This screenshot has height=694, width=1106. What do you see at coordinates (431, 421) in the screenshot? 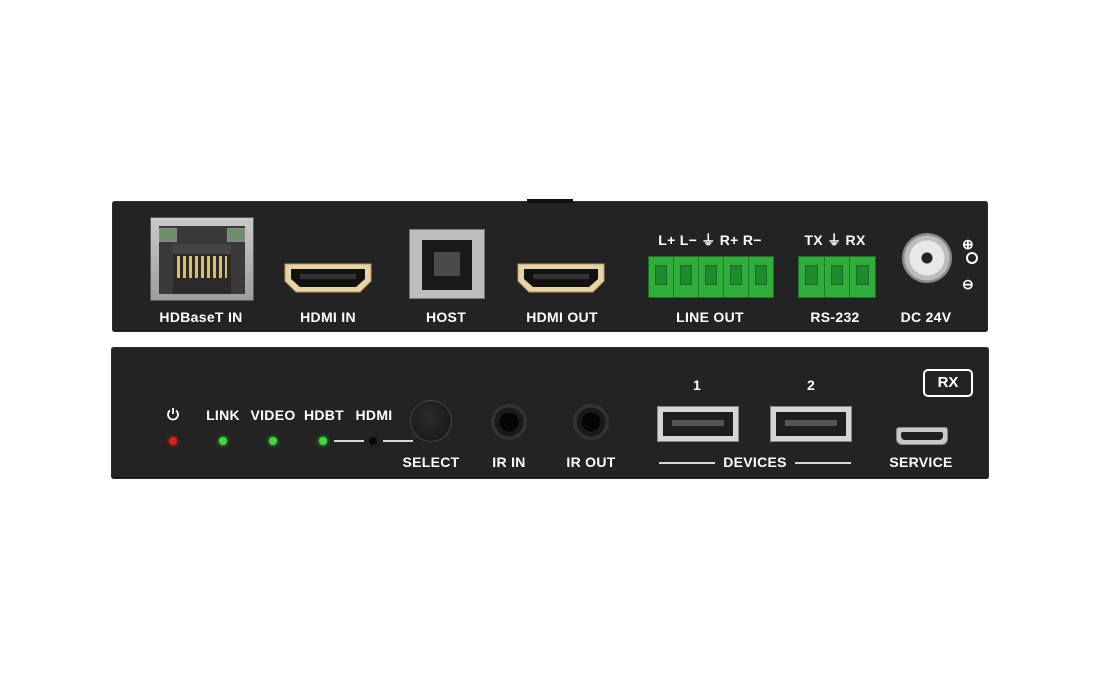
I see `select-button` at bounding box center [431, 421].